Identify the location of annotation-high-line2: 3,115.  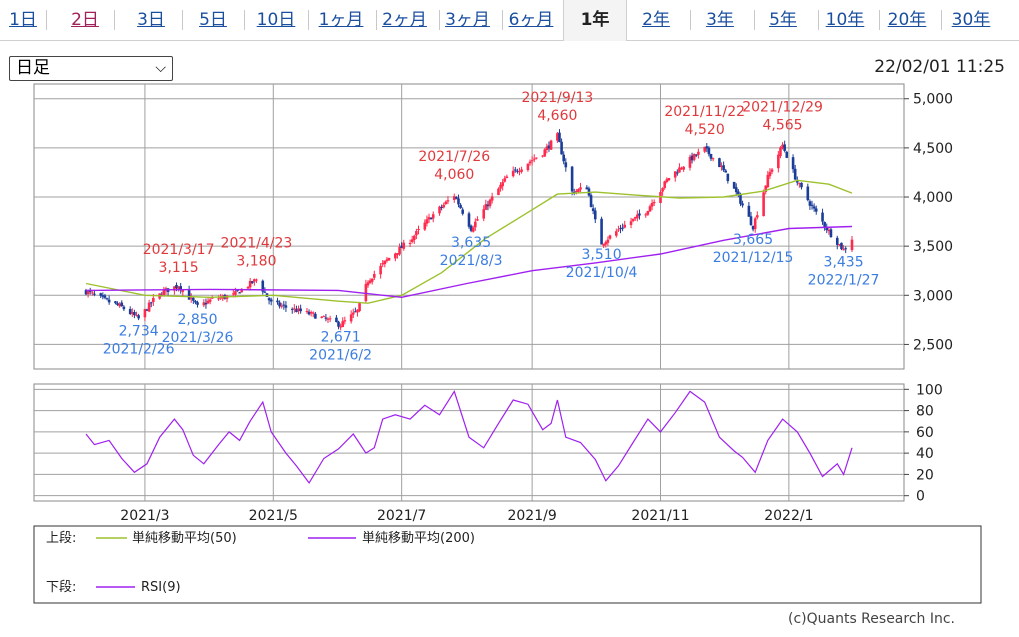
(179, 268).